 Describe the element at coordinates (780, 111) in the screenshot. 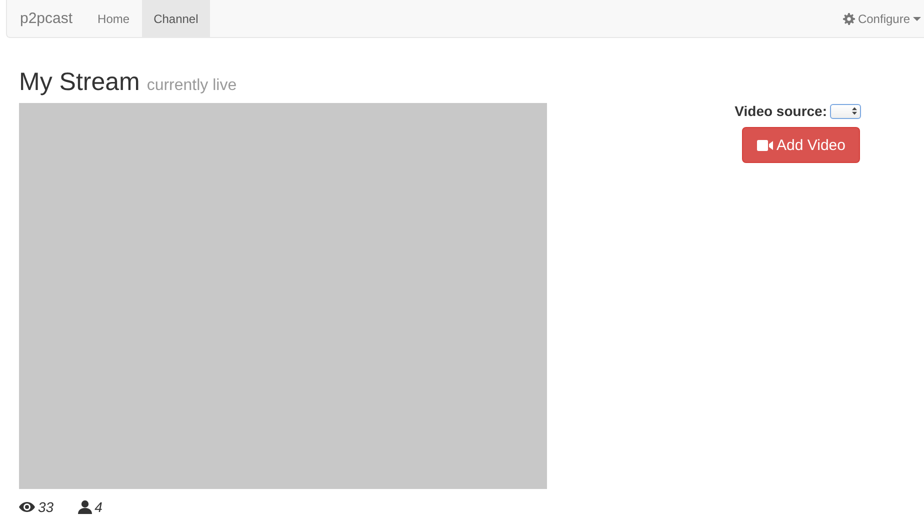

I see `video-source-label: Video source:` at that location.